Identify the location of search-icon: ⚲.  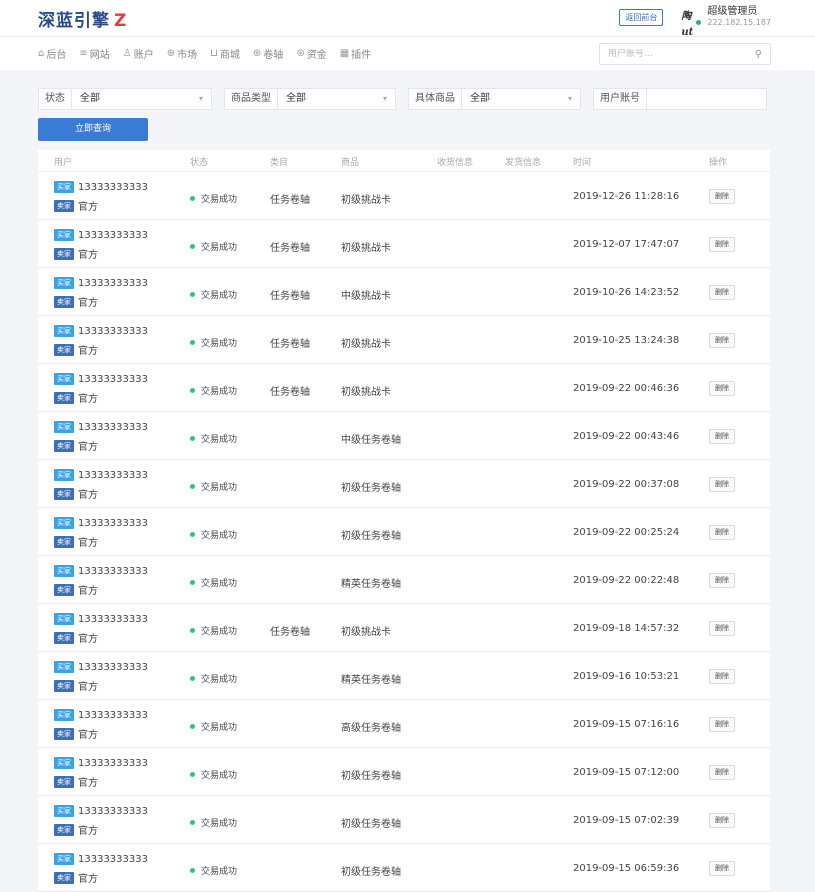
(758, 54).